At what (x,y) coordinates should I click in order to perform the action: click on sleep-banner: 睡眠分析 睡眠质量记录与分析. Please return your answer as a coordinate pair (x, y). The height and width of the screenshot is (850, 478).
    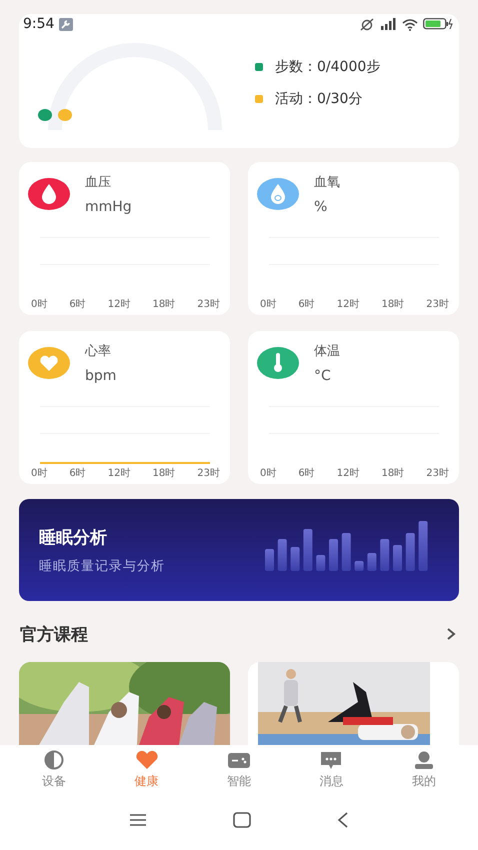
    Looking at the image, I should click on (239, 550).